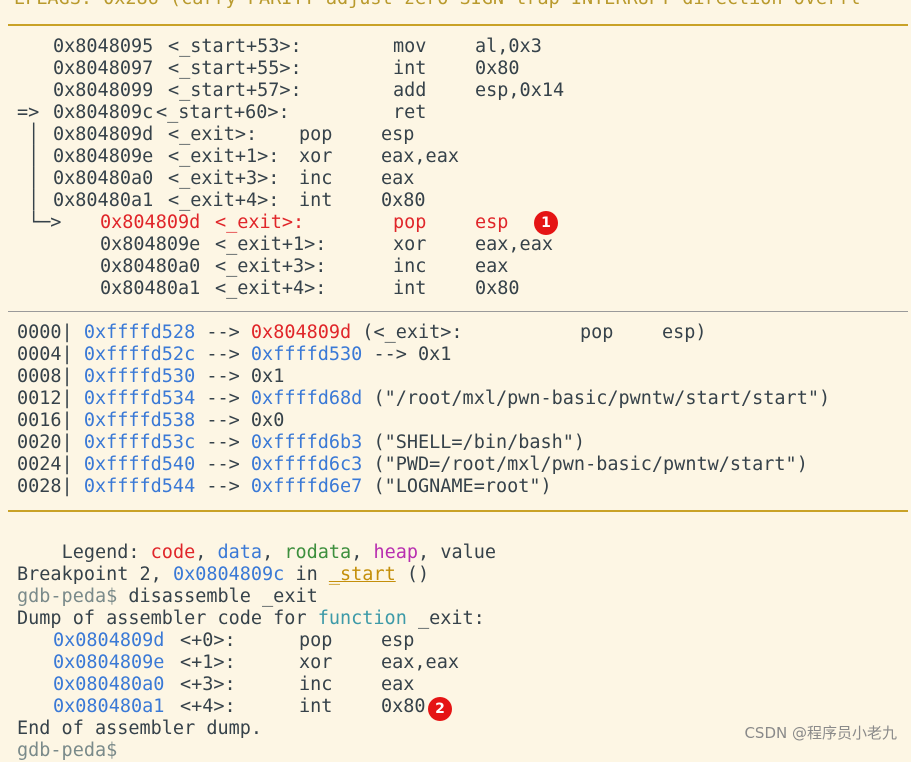  Describe the element at coordinates (224, 156) in the screenshot. I see `instruction-symbol: <_exit+1>:` at that location.